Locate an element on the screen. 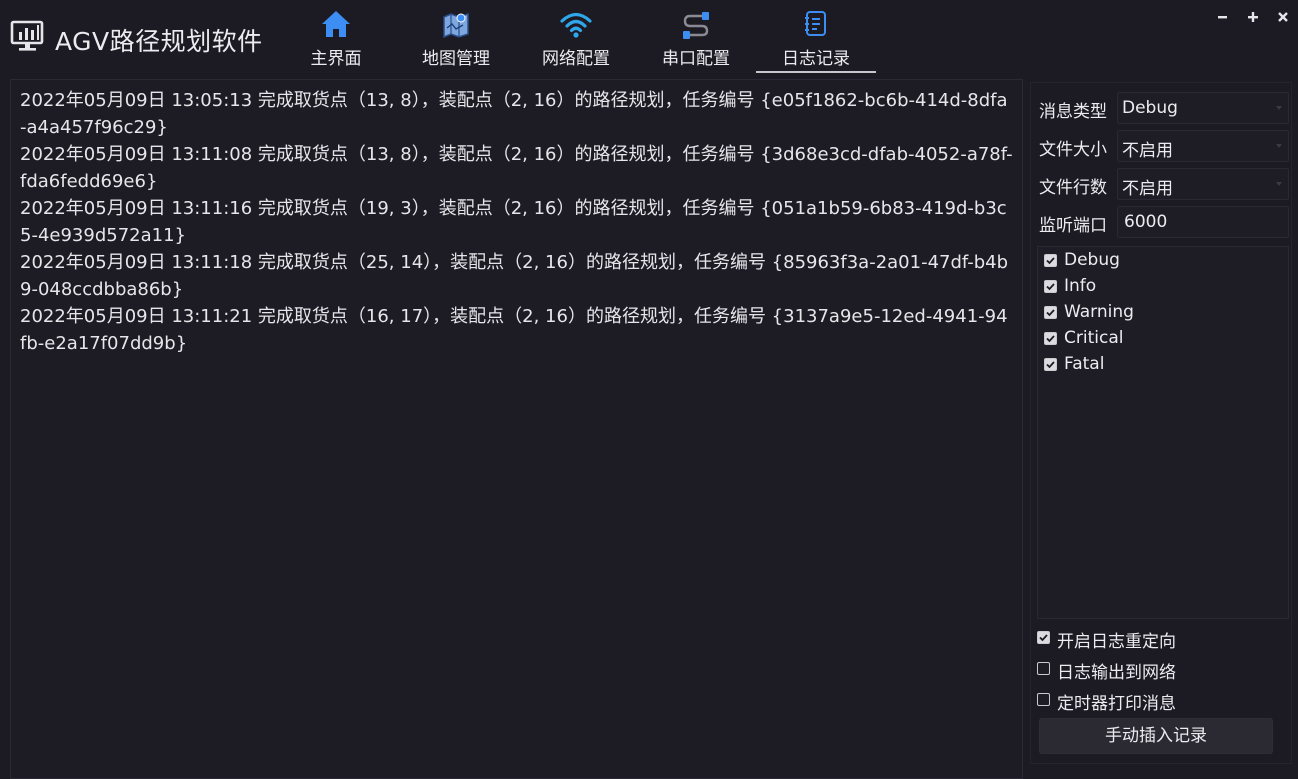 This screenshot has width=1298, height=779. maximize-button is located at coordinates (1253, 17).